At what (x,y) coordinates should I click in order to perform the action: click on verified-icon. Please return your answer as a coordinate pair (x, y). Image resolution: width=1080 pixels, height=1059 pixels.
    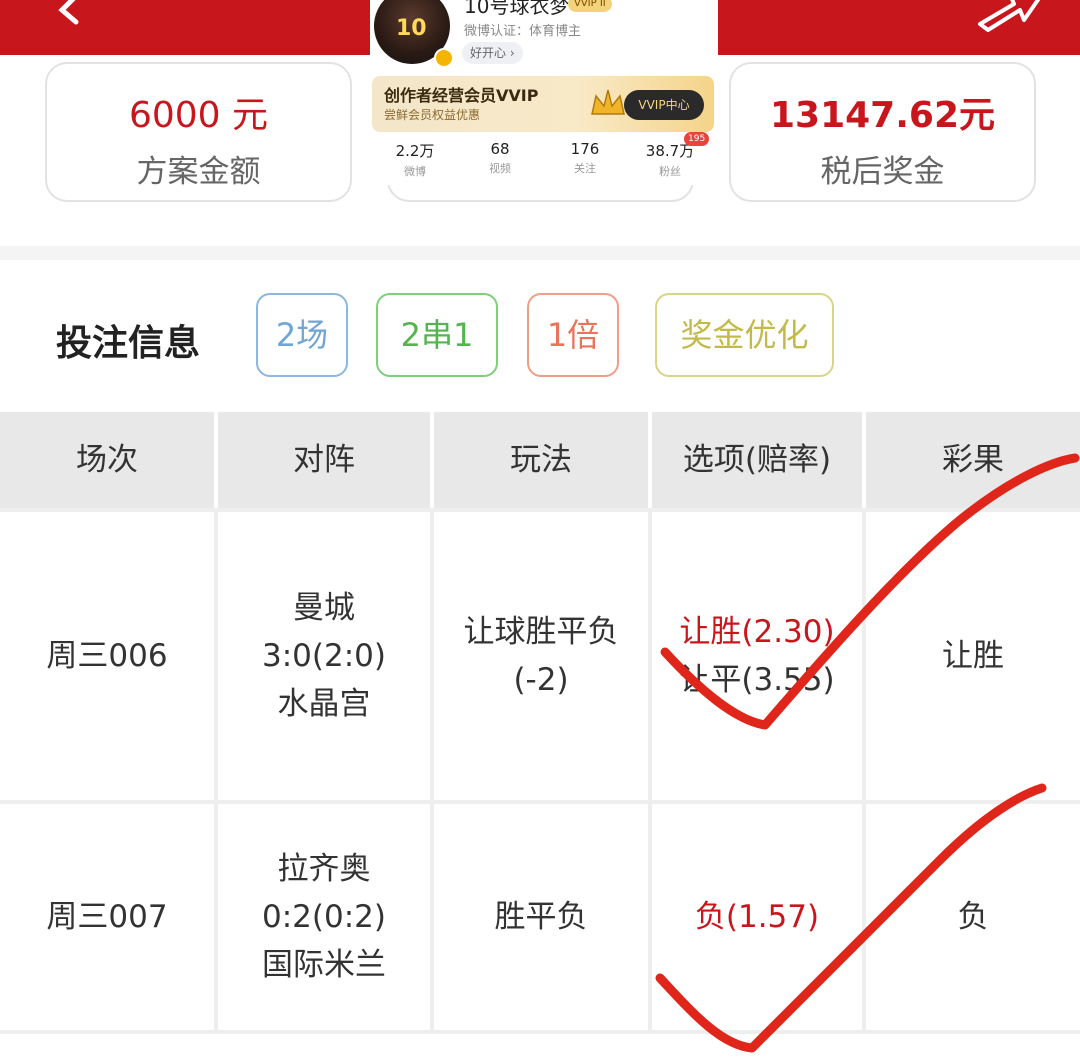
    Looking at the image, I should click on (444, 58).